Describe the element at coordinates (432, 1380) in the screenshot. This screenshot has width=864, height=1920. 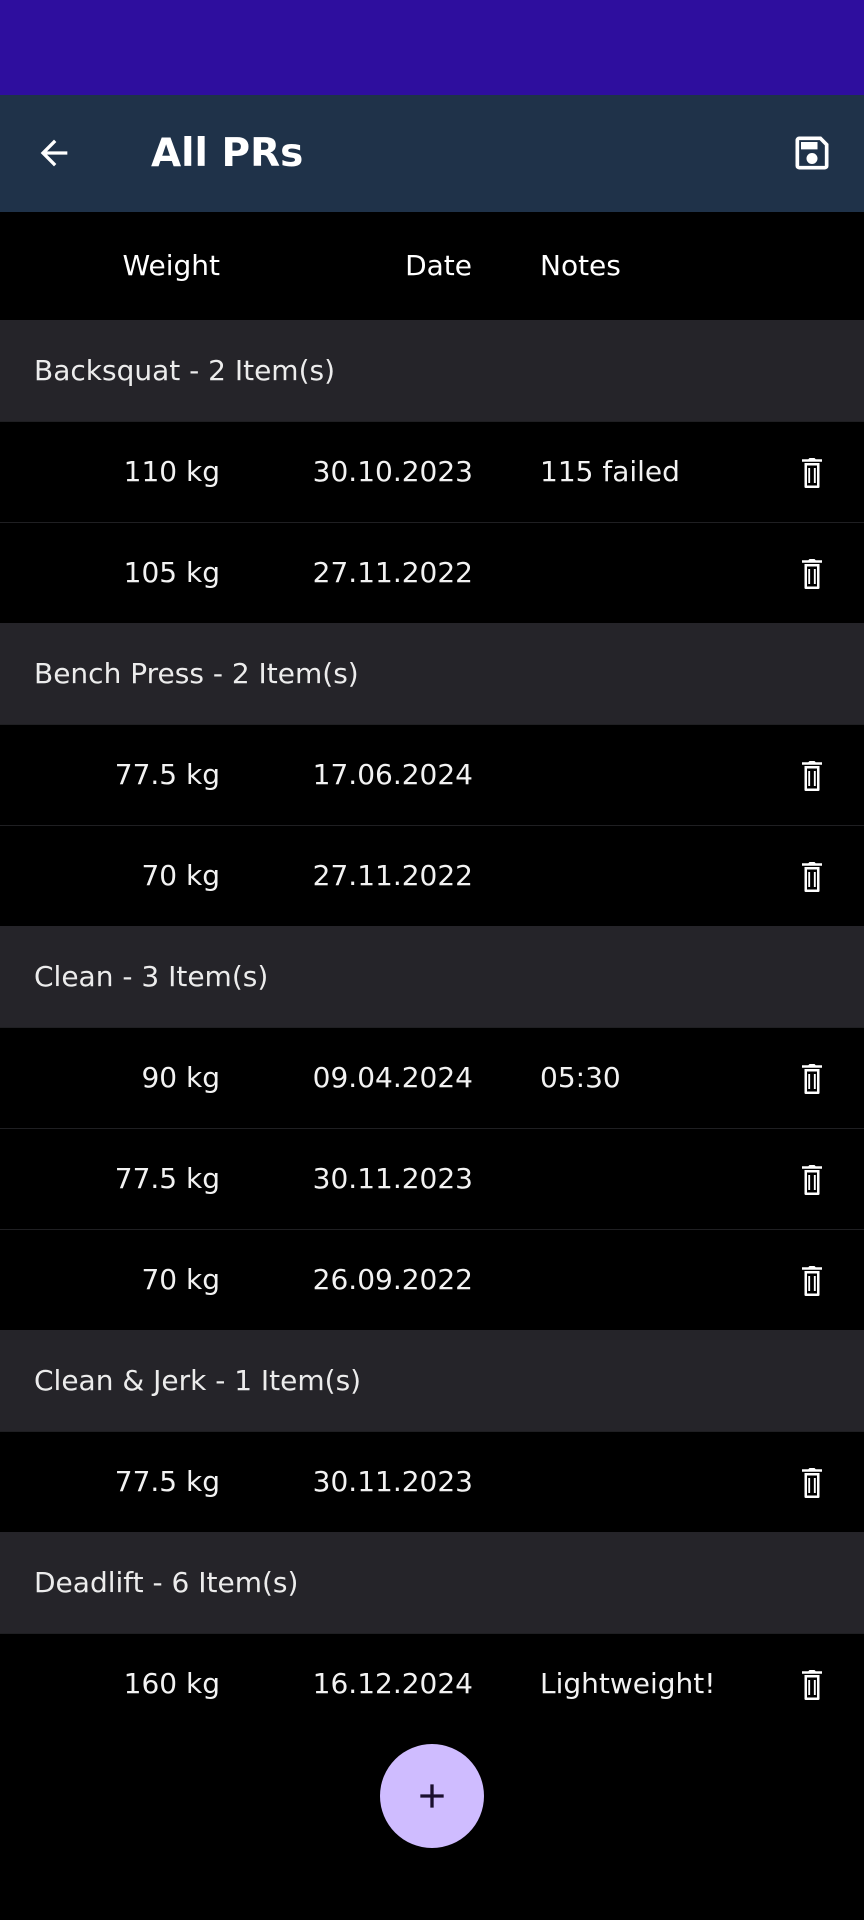
I see `group-header: Clean & Jerk - 1 Item(s)` at that location.